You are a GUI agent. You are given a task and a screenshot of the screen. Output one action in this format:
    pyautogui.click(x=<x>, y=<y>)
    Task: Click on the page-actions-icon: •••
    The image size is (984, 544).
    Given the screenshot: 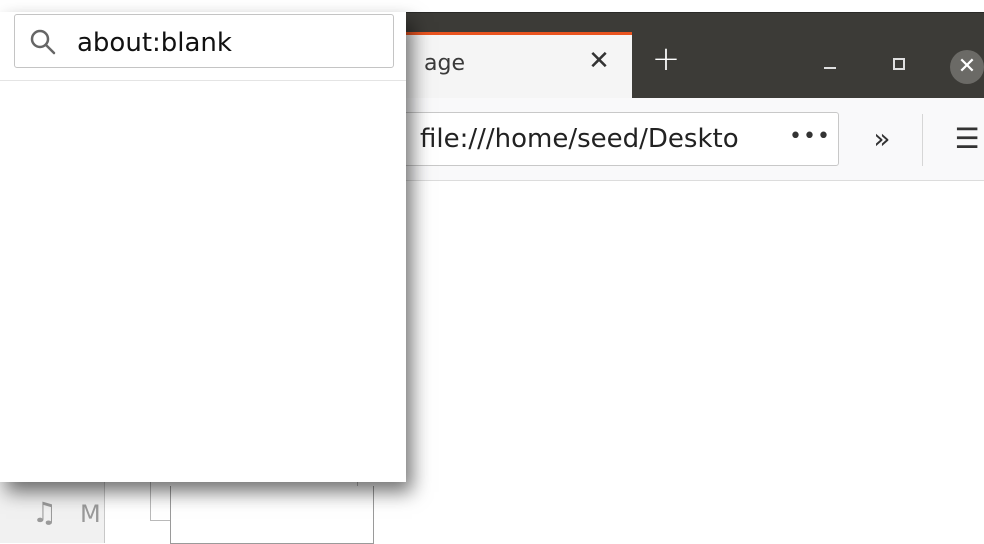 What is the action you would take?
    pyautogui.click(x=810, y=139)
    